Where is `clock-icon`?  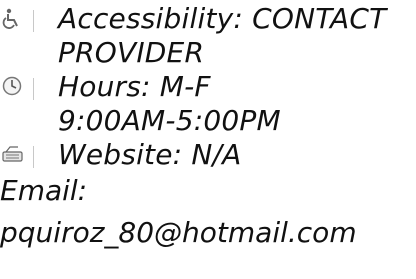
clock-icon is located at coordinates (18, 89).